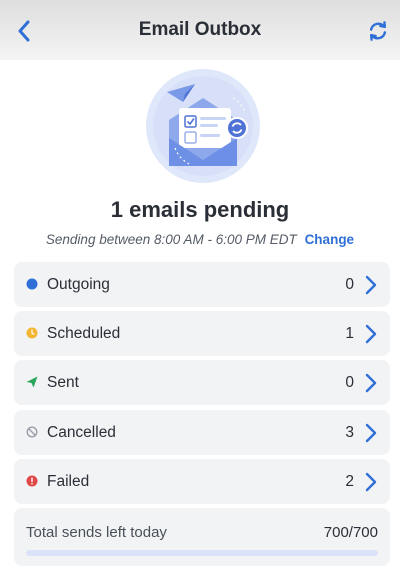  I want to click on daily-sends-value: 700/700, so click(350, 532).